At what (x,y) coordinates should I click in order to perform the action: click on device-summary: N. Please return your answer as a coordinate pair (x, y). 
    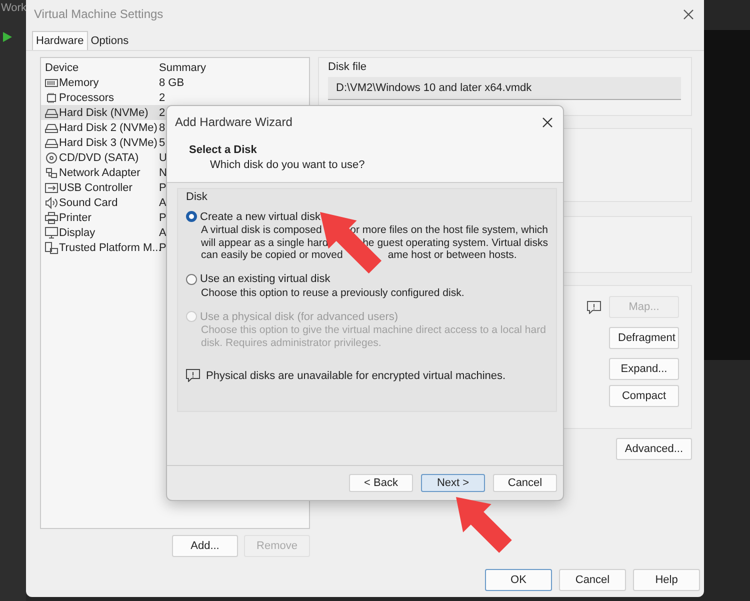
    Looking at the image, I should click on (163, 172).